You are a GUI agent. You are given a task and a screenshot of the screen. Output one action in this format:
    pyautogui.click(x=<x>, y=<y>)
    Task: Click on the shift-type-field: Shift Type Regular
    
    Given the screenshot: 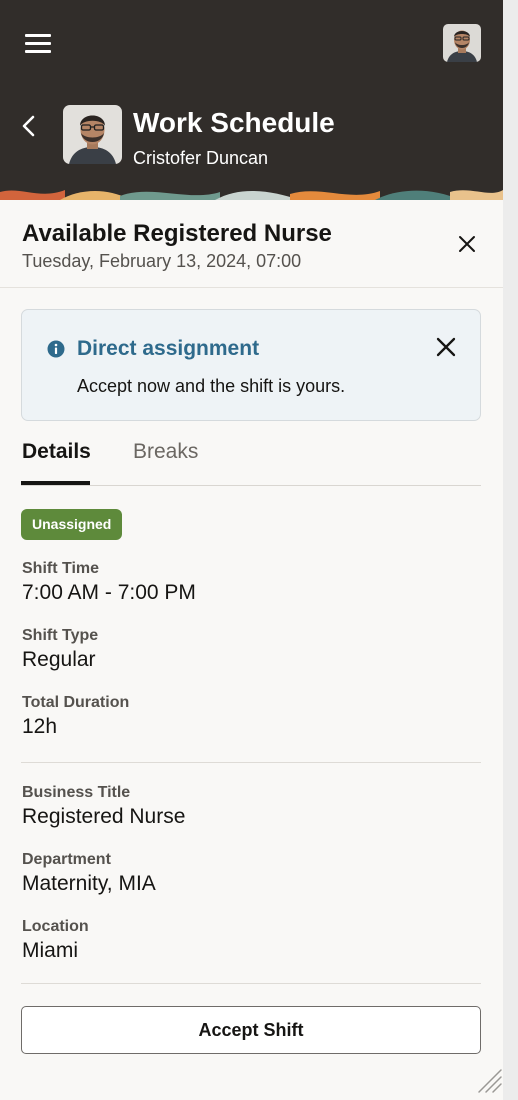 What is the action you would take?
    pyautogui.click(x=60, y=649)
    